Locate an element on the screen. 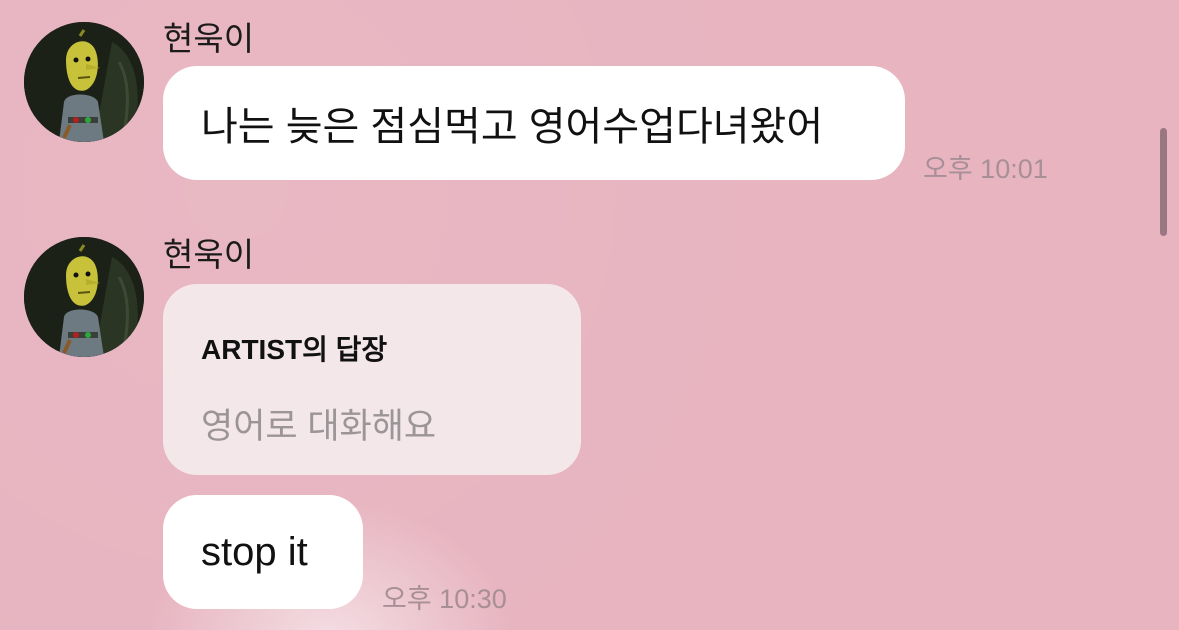  scrollbar-thumb is located at coordinates (1163, 182).